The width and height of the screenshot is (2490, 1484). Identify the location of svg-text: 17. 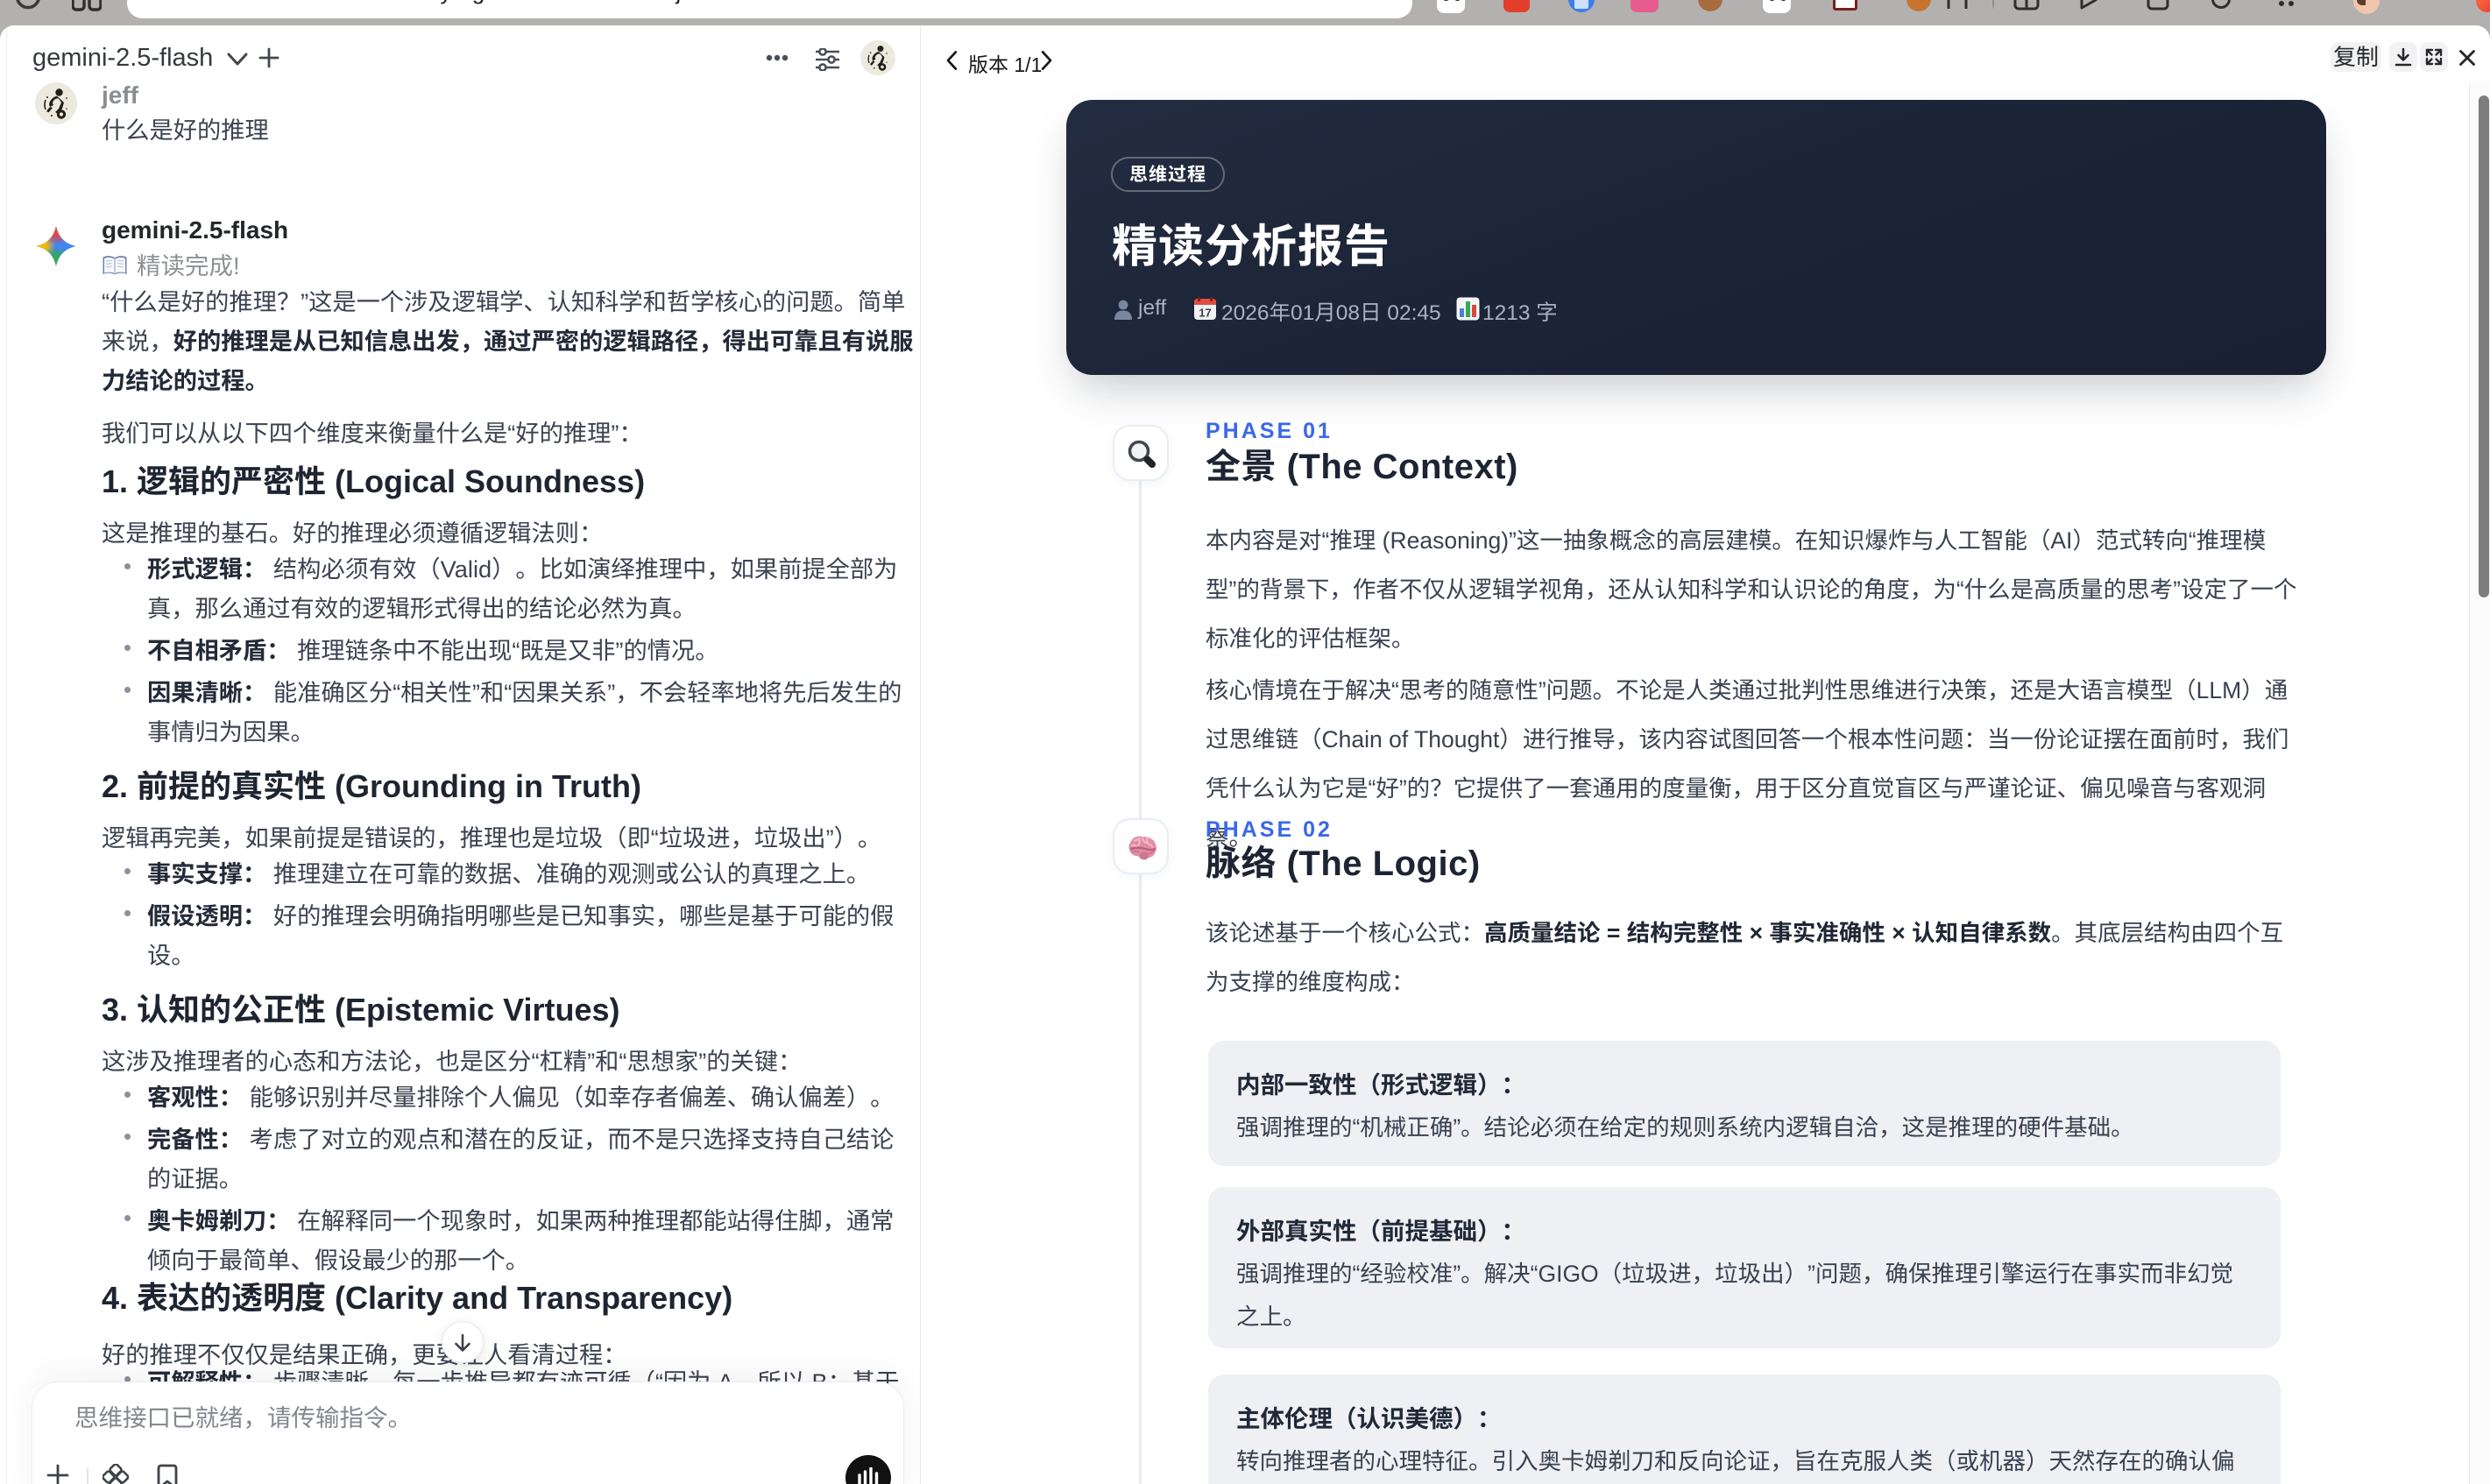
(1205, 313).